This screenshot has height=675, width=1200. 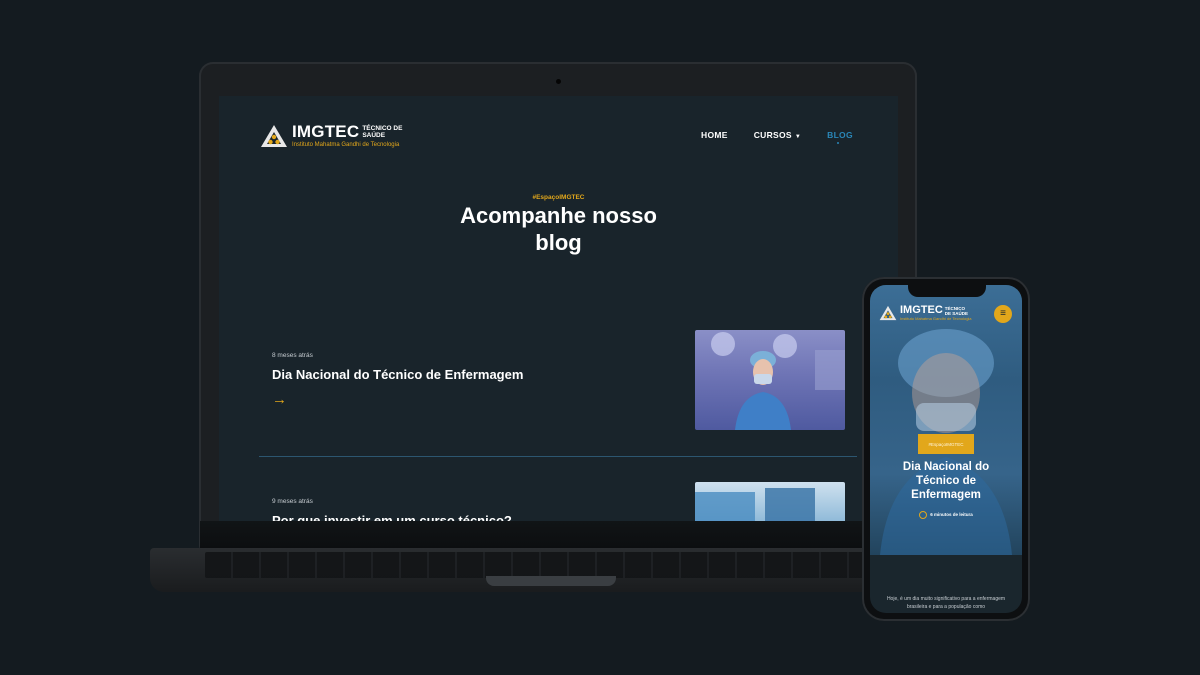 What do you see at coordinates (292, 355) in the screenshot?
I see `post-date: 8 meses atrás` at bounding box center [292, 355].